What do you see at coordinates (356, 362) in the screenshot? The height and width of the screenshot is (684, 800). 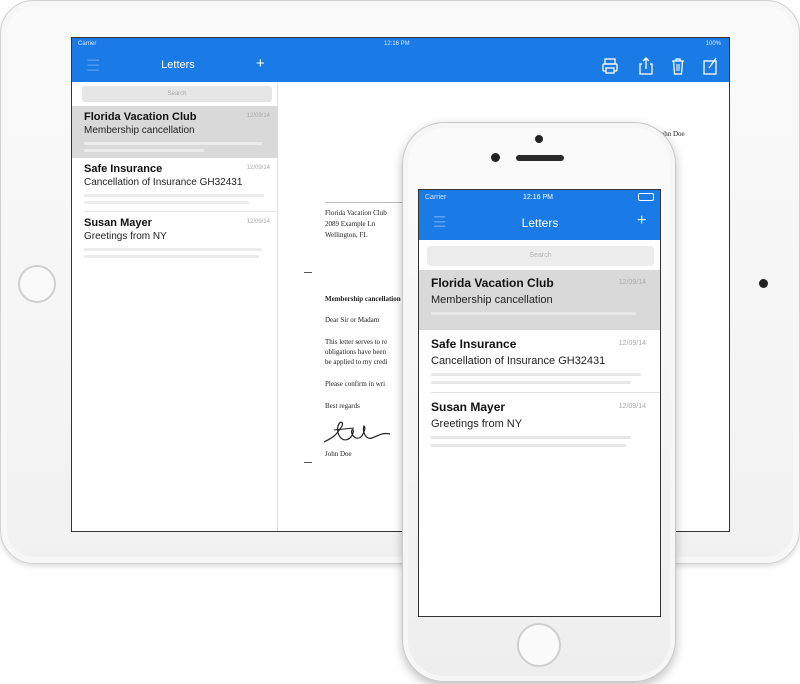 I see `body-line: be applied to my credi` at bounding box center [356, 362].